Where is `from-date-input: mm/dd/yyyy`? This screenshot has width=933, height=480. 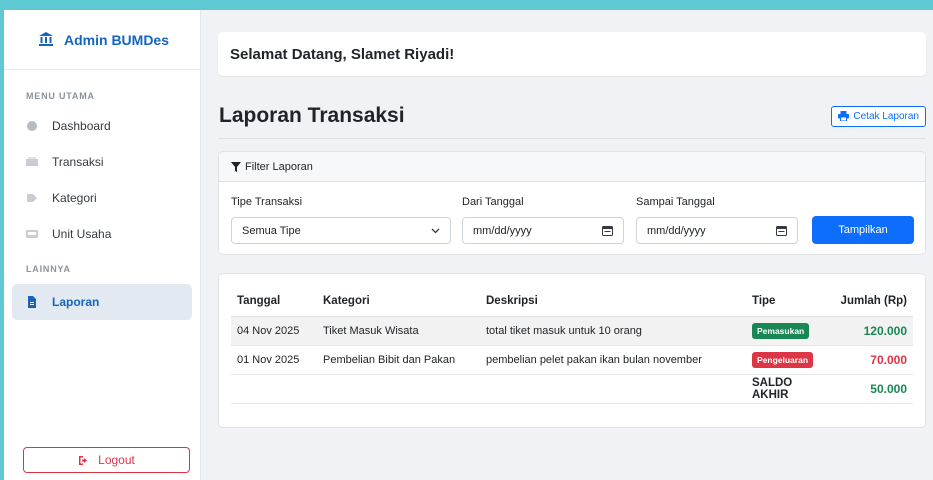
from-date-input: mm/dd/yyyy is located at coordinates (543, 230).